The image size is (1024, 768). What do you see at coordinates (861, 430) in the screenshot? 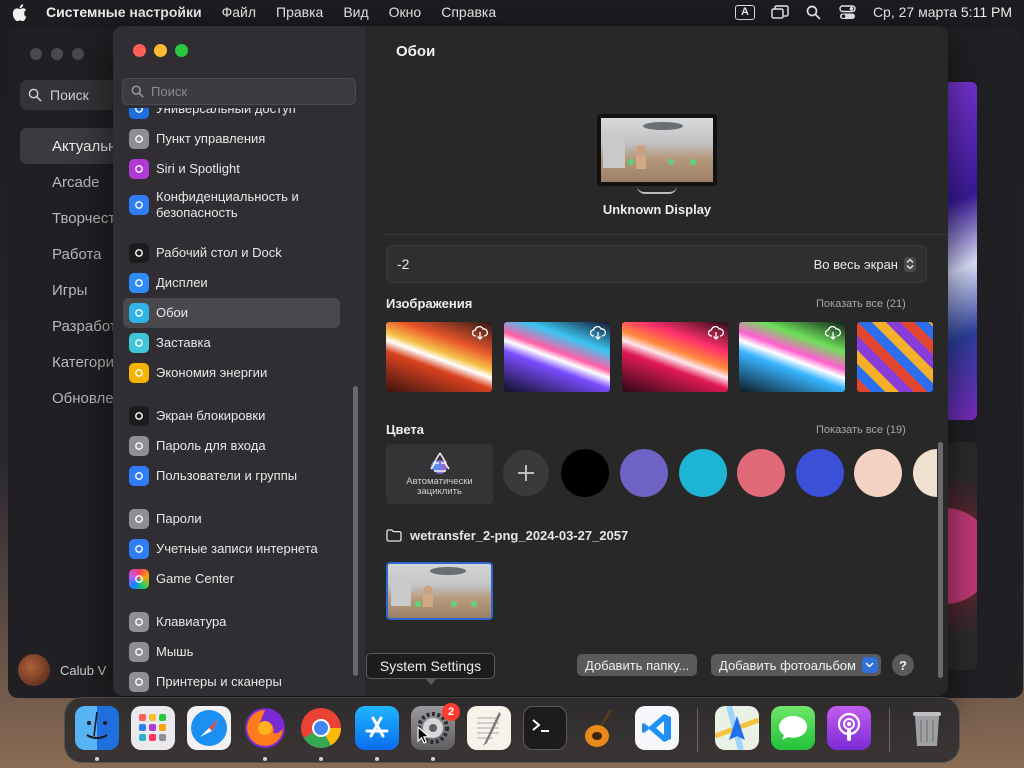
I see `colors-show-all-link: Показать все (19)` at bounding box center [861, 430].